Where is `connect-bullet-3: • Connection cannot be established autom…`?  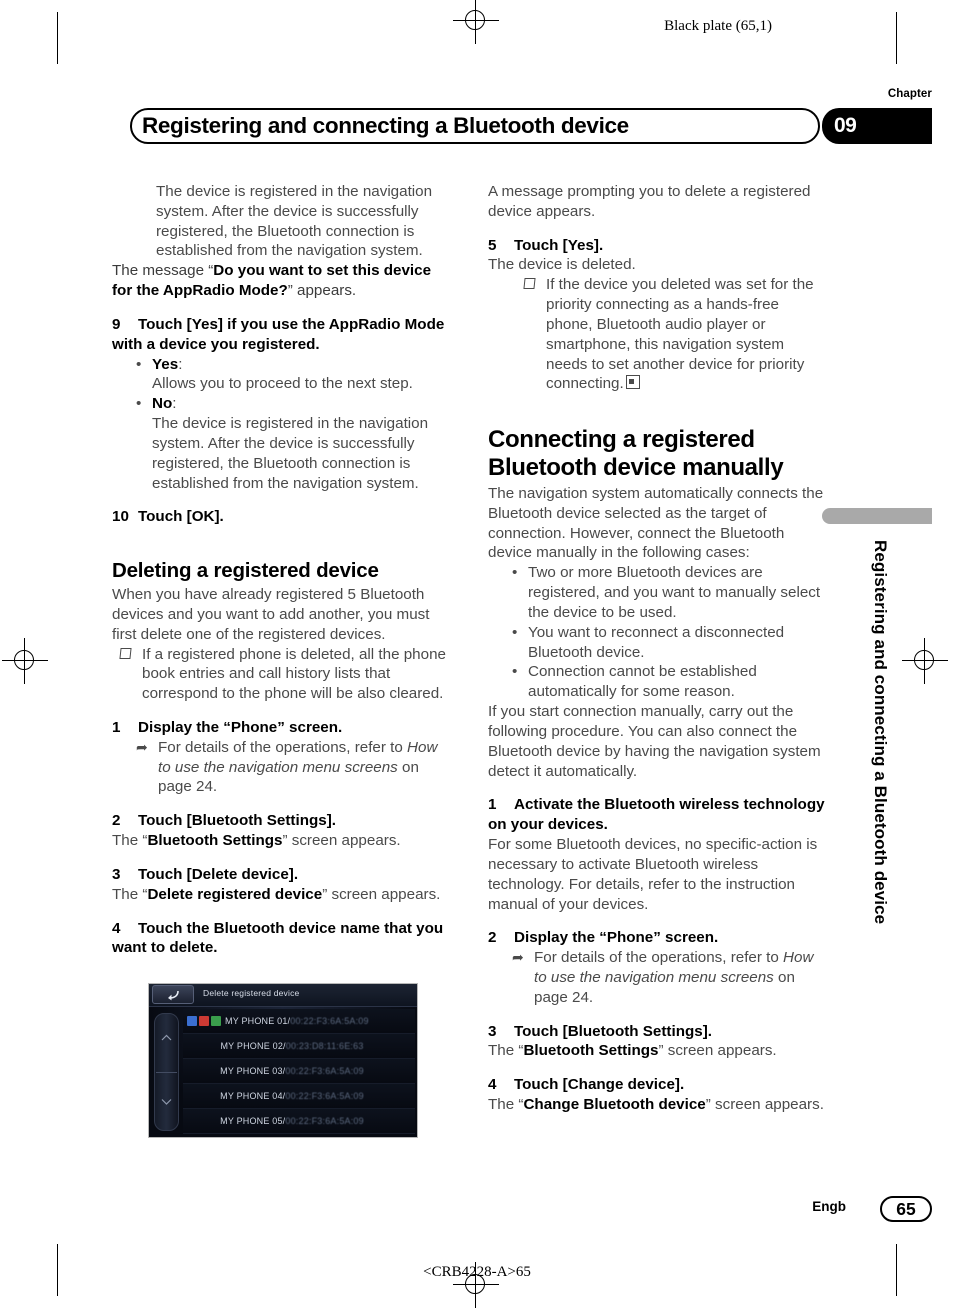 connect-bullet-3: • Connection cannot be established autom… is located at coordinates (670, 682).